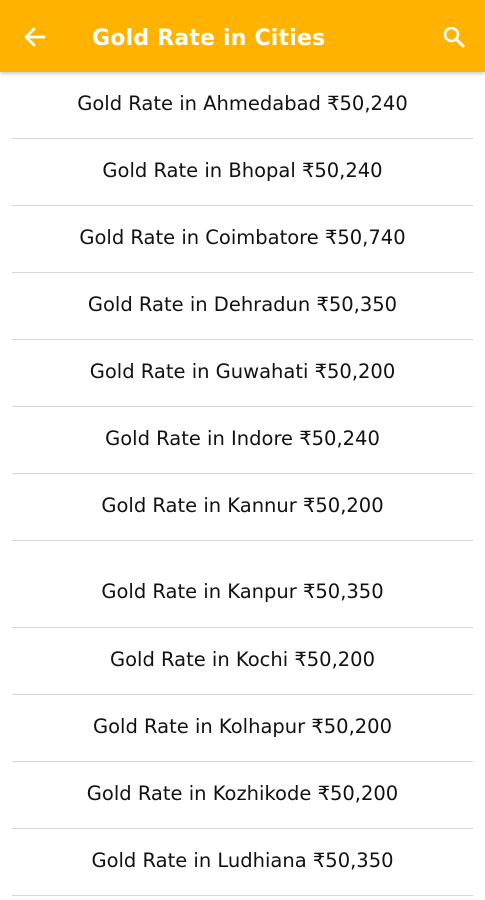  Describe the element at coordinates (242, 728) in the screenshot. I see `list-item-kolhapur: Gold Rate in Kolhapur ₹50,200` at that location.